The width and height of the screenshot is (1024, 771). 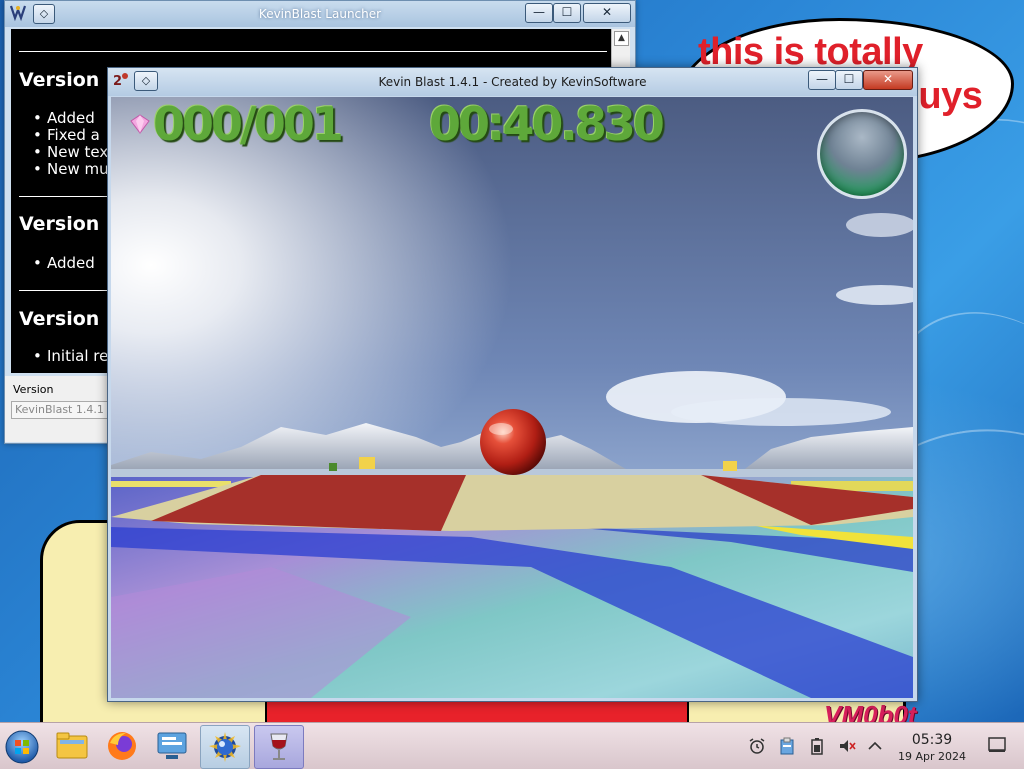 I want to click on clock-date: 19 Apr 2024, so click(x=932, y=756).